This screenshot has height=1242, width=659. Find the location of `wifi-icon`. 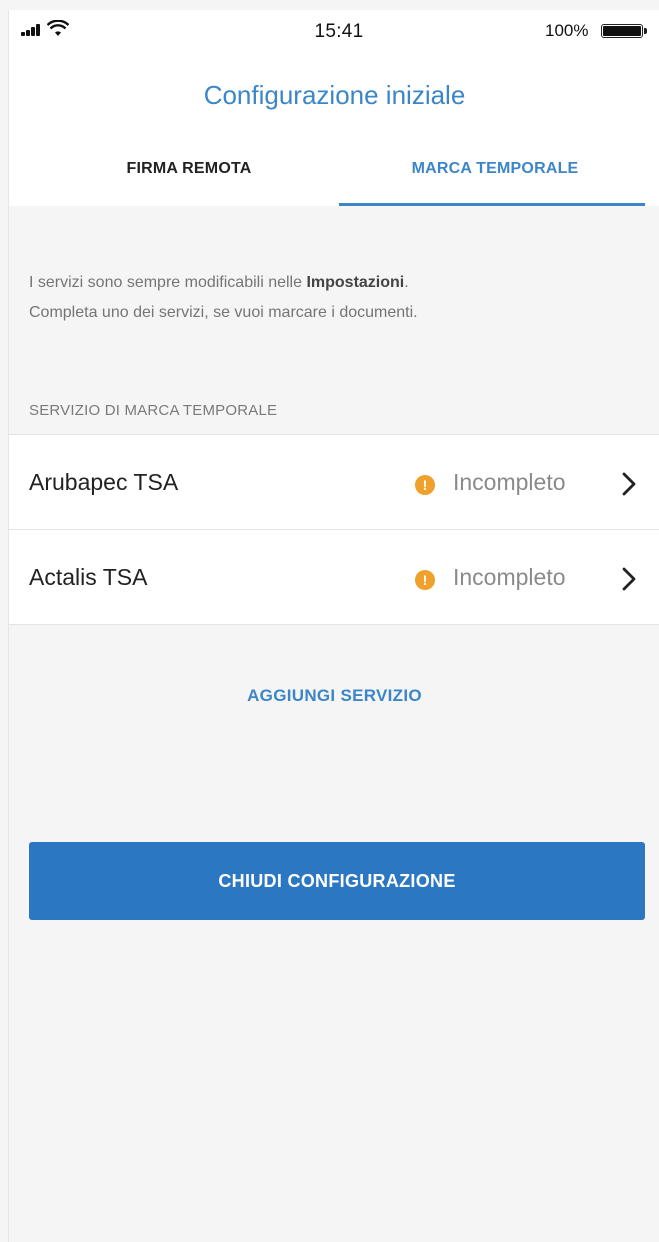

wifi-icon is located at coordinates (58, 28).